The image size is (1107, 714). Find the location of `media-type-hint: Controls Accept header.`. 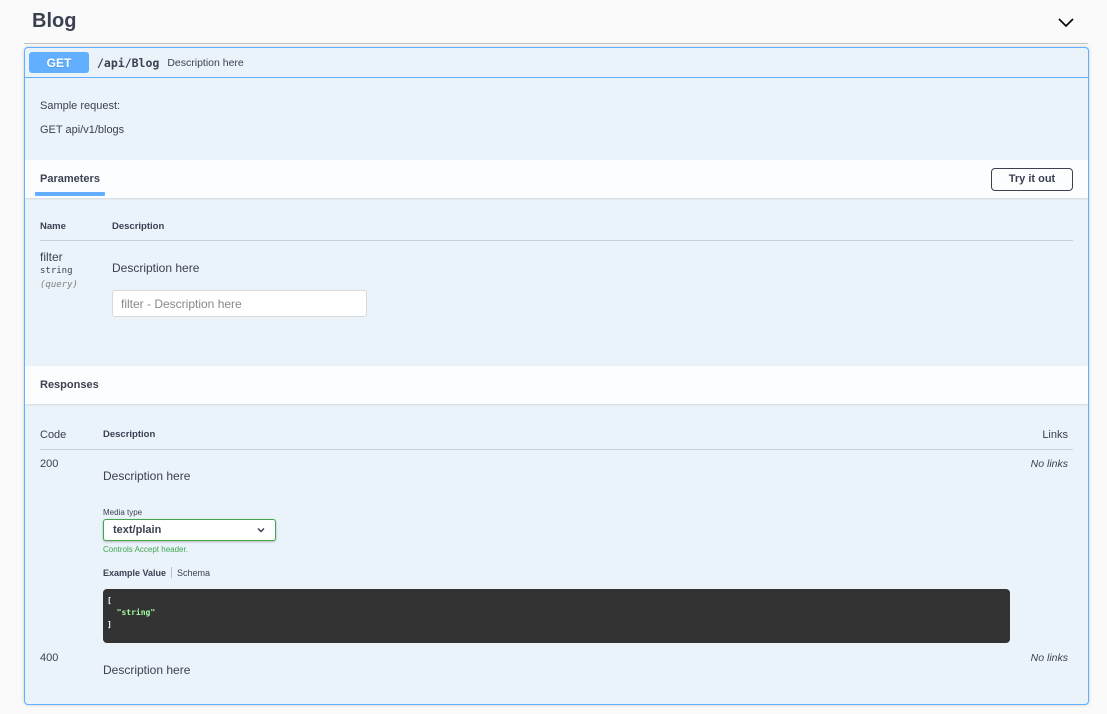

media-type-hint: Controls Accept header. is located at coordinates (145, 549).